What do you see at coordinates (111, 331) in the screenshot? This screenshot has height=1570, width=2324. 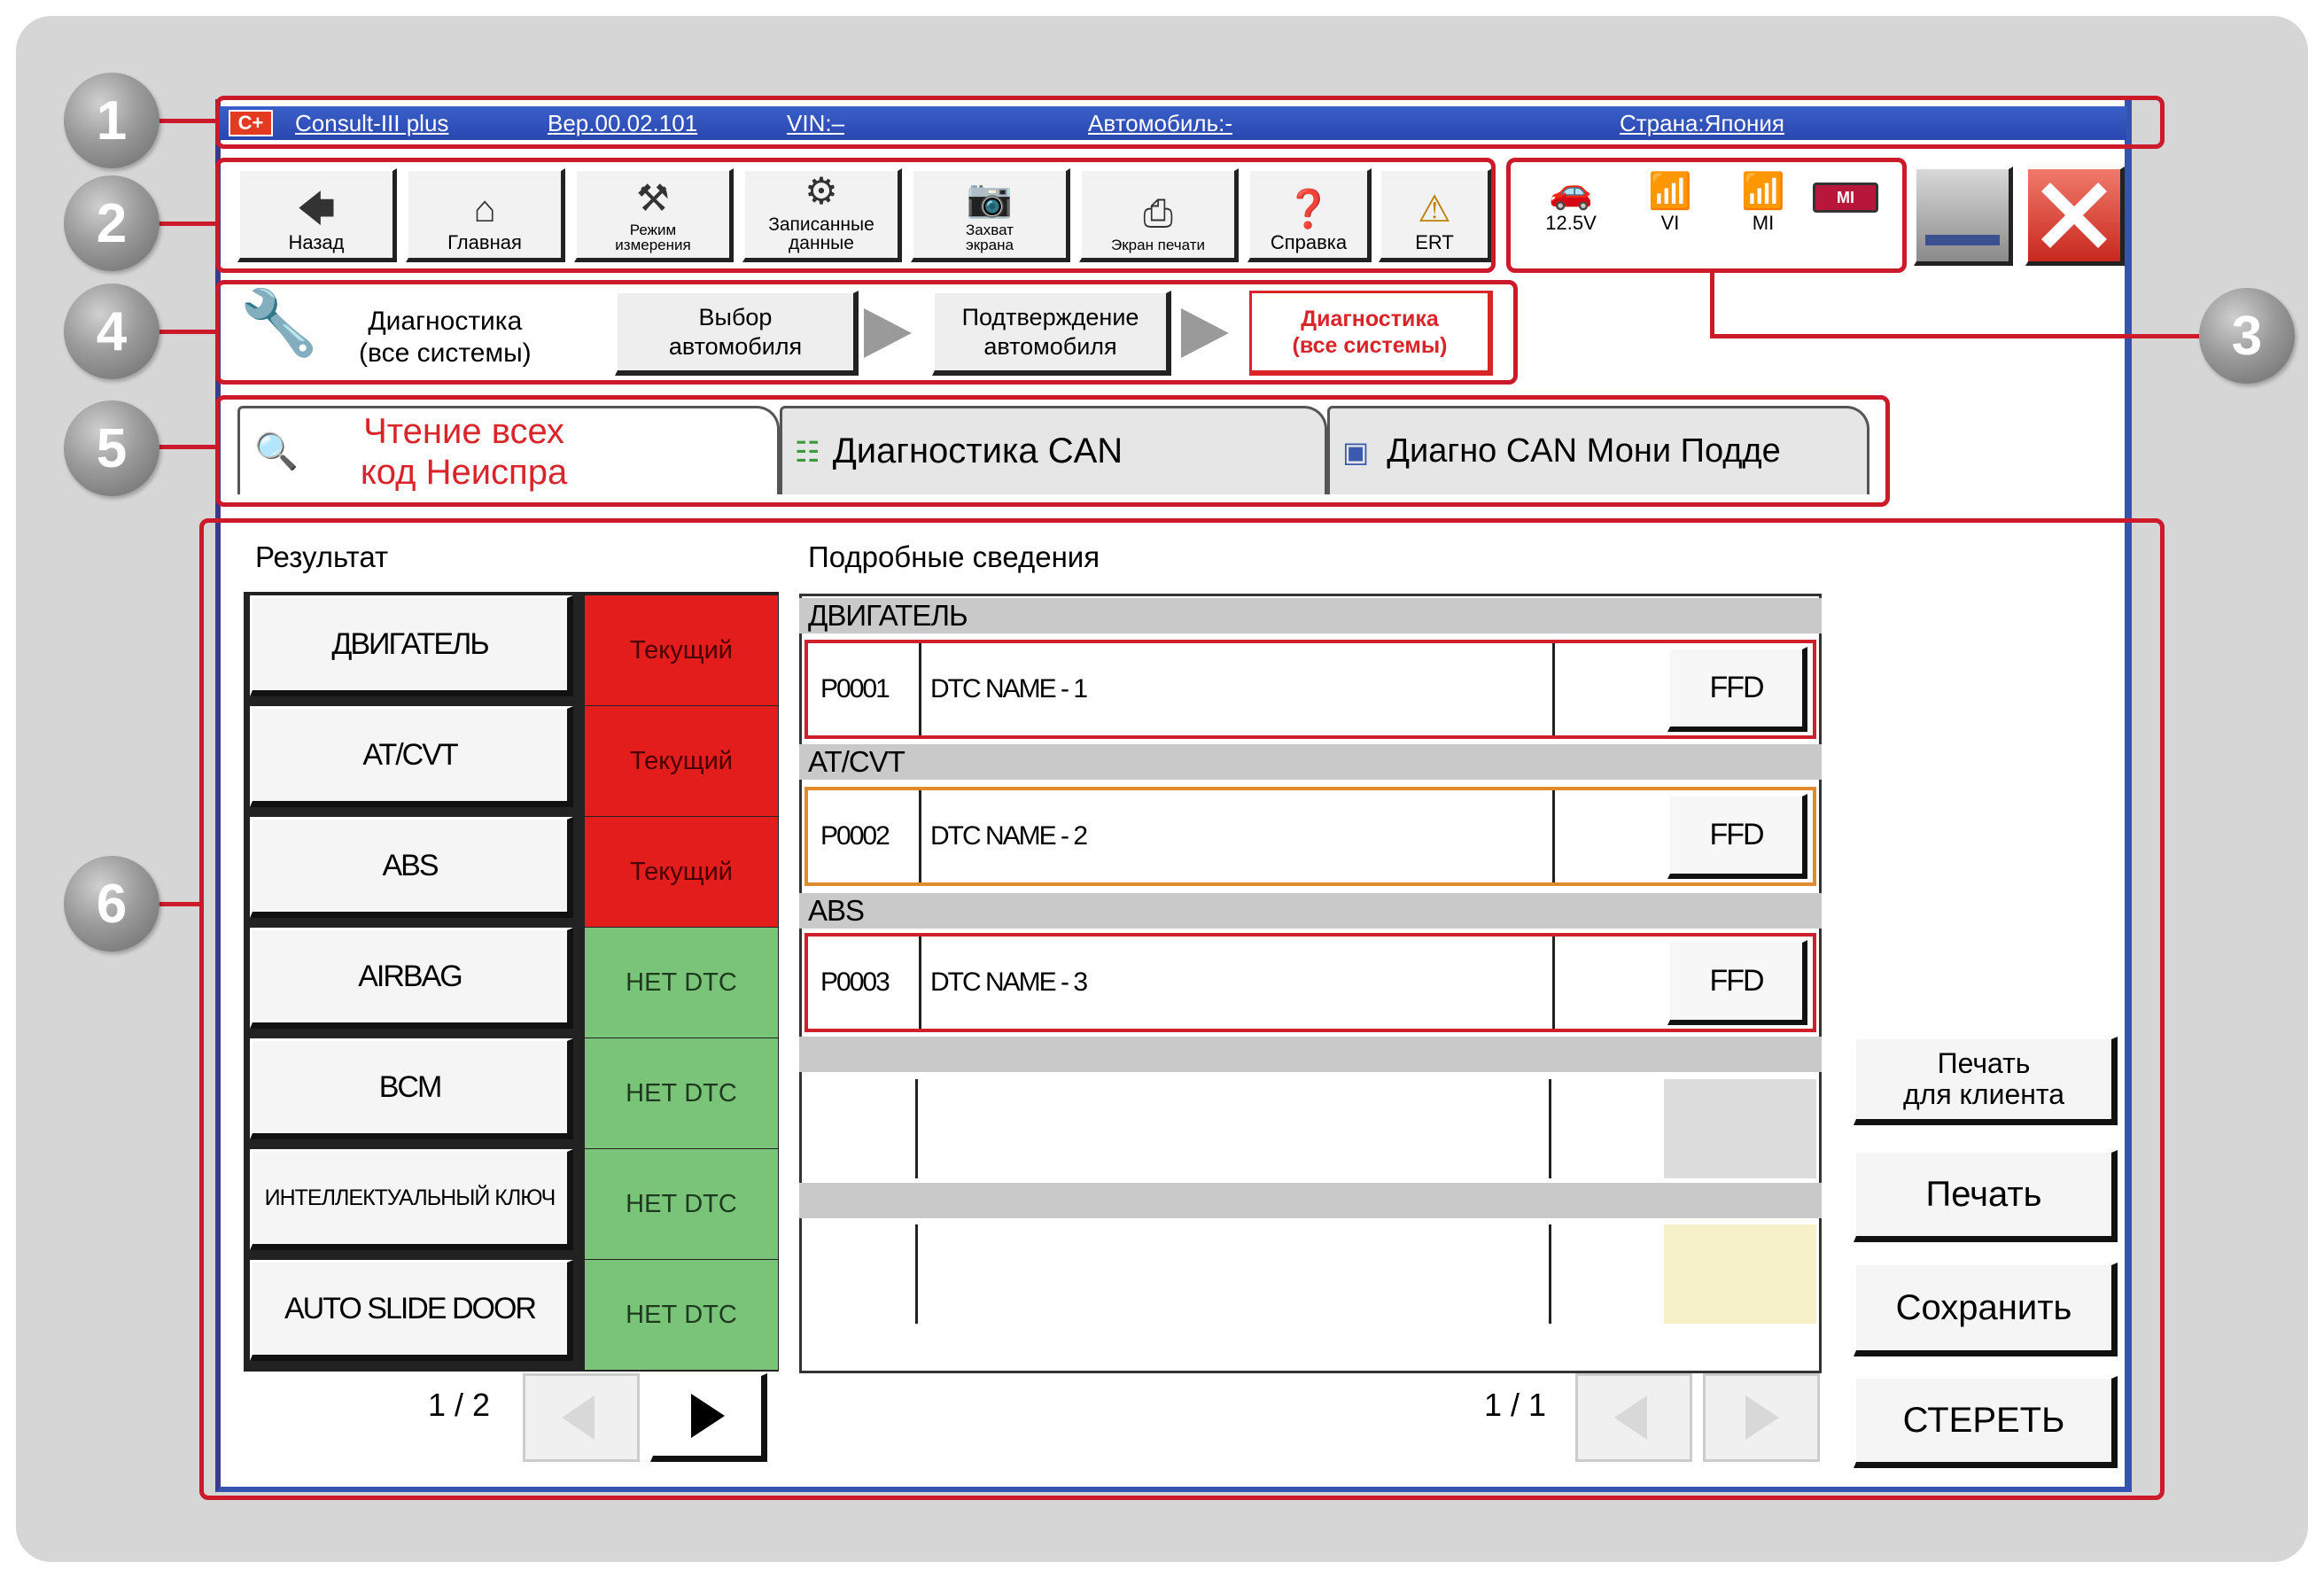 I see `callout-4: 4` at bounding box center [111, 331].